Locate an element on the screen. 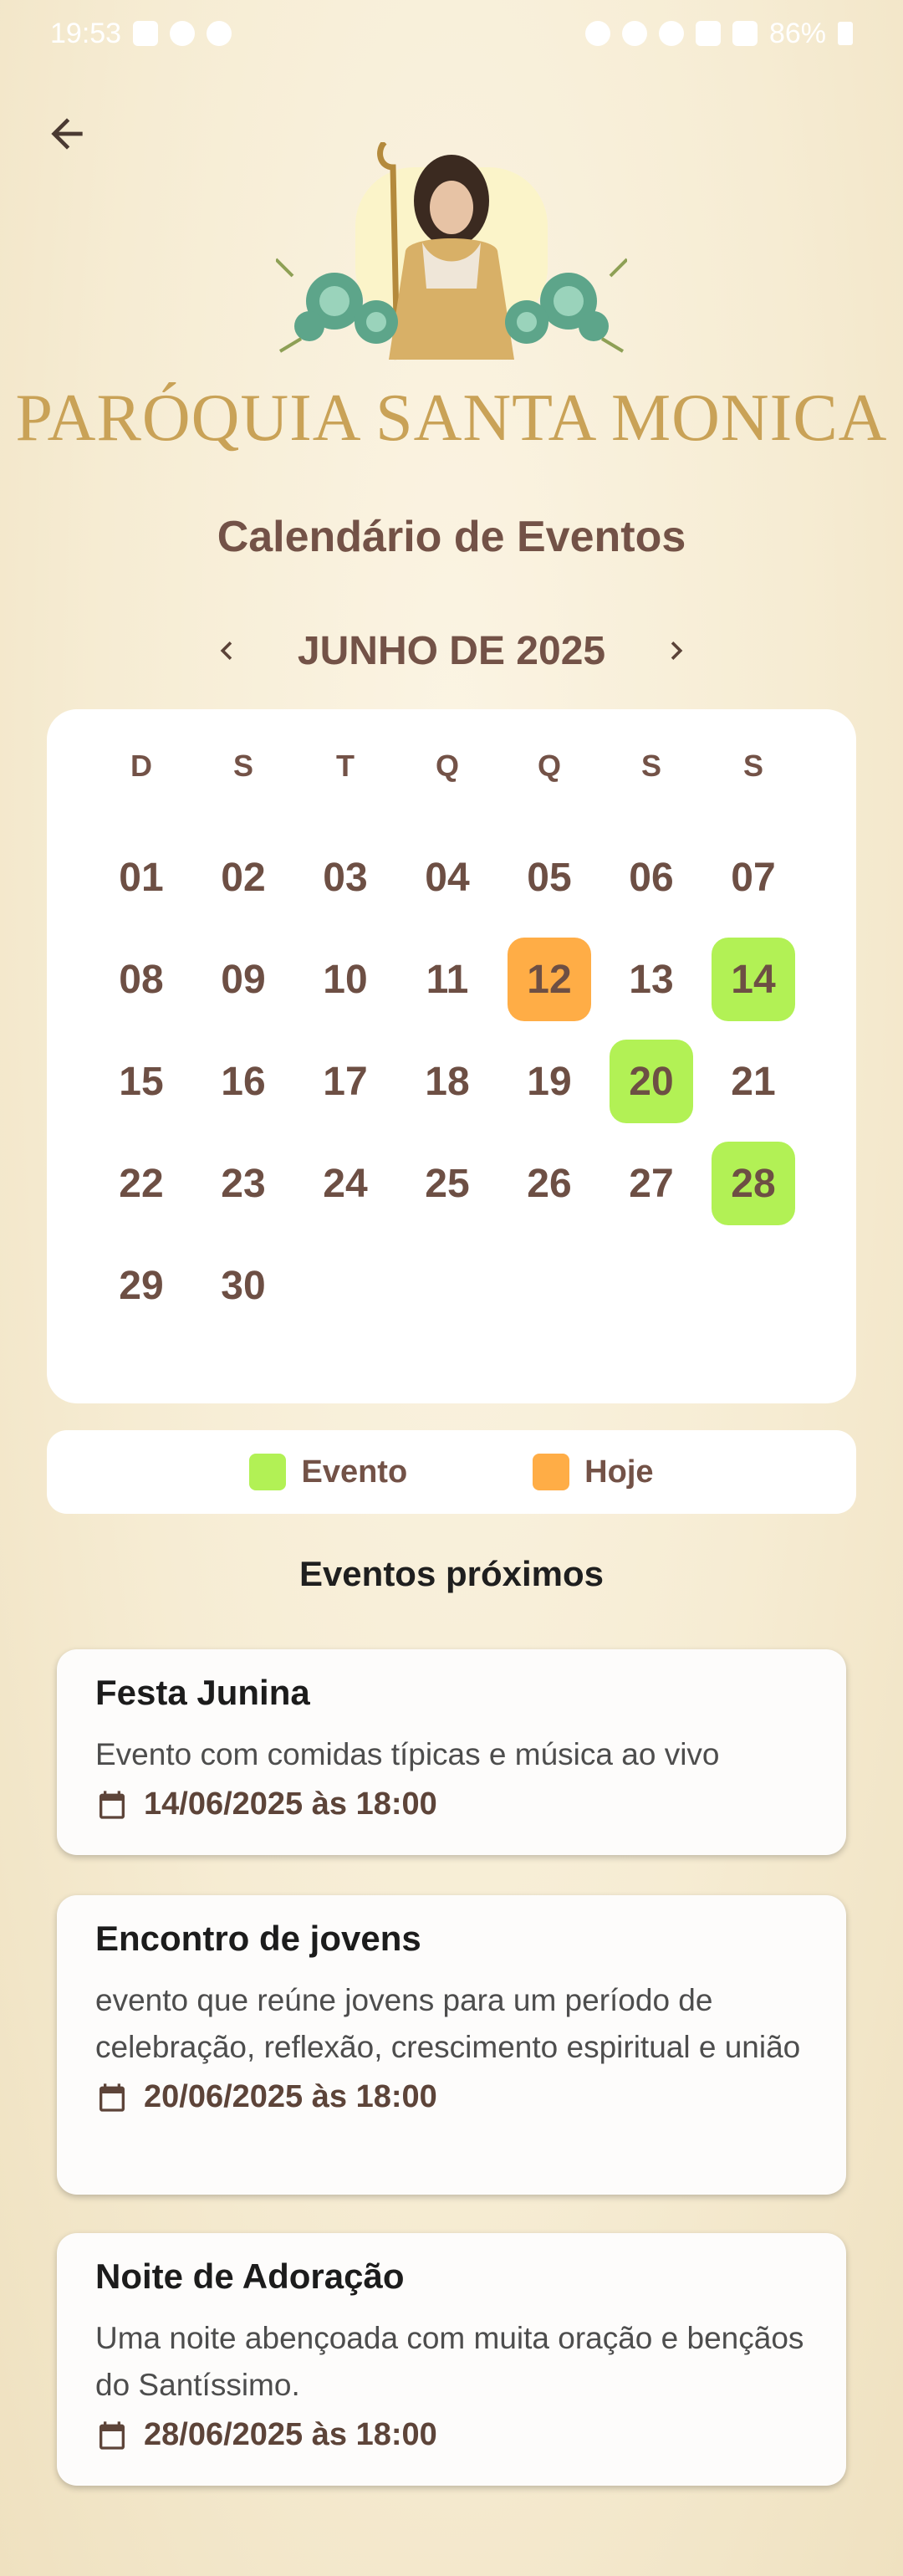 The width and height of the screenshot is (903, 2576). day-number: 09 is located at coordinates (243, 979).